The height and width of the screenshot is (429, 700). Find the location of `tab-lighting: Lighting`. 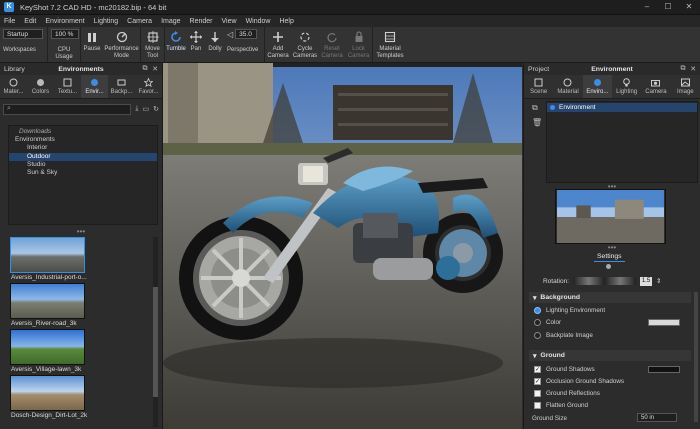

tab-lighting: Lighting is located at coordinates (626, 86).